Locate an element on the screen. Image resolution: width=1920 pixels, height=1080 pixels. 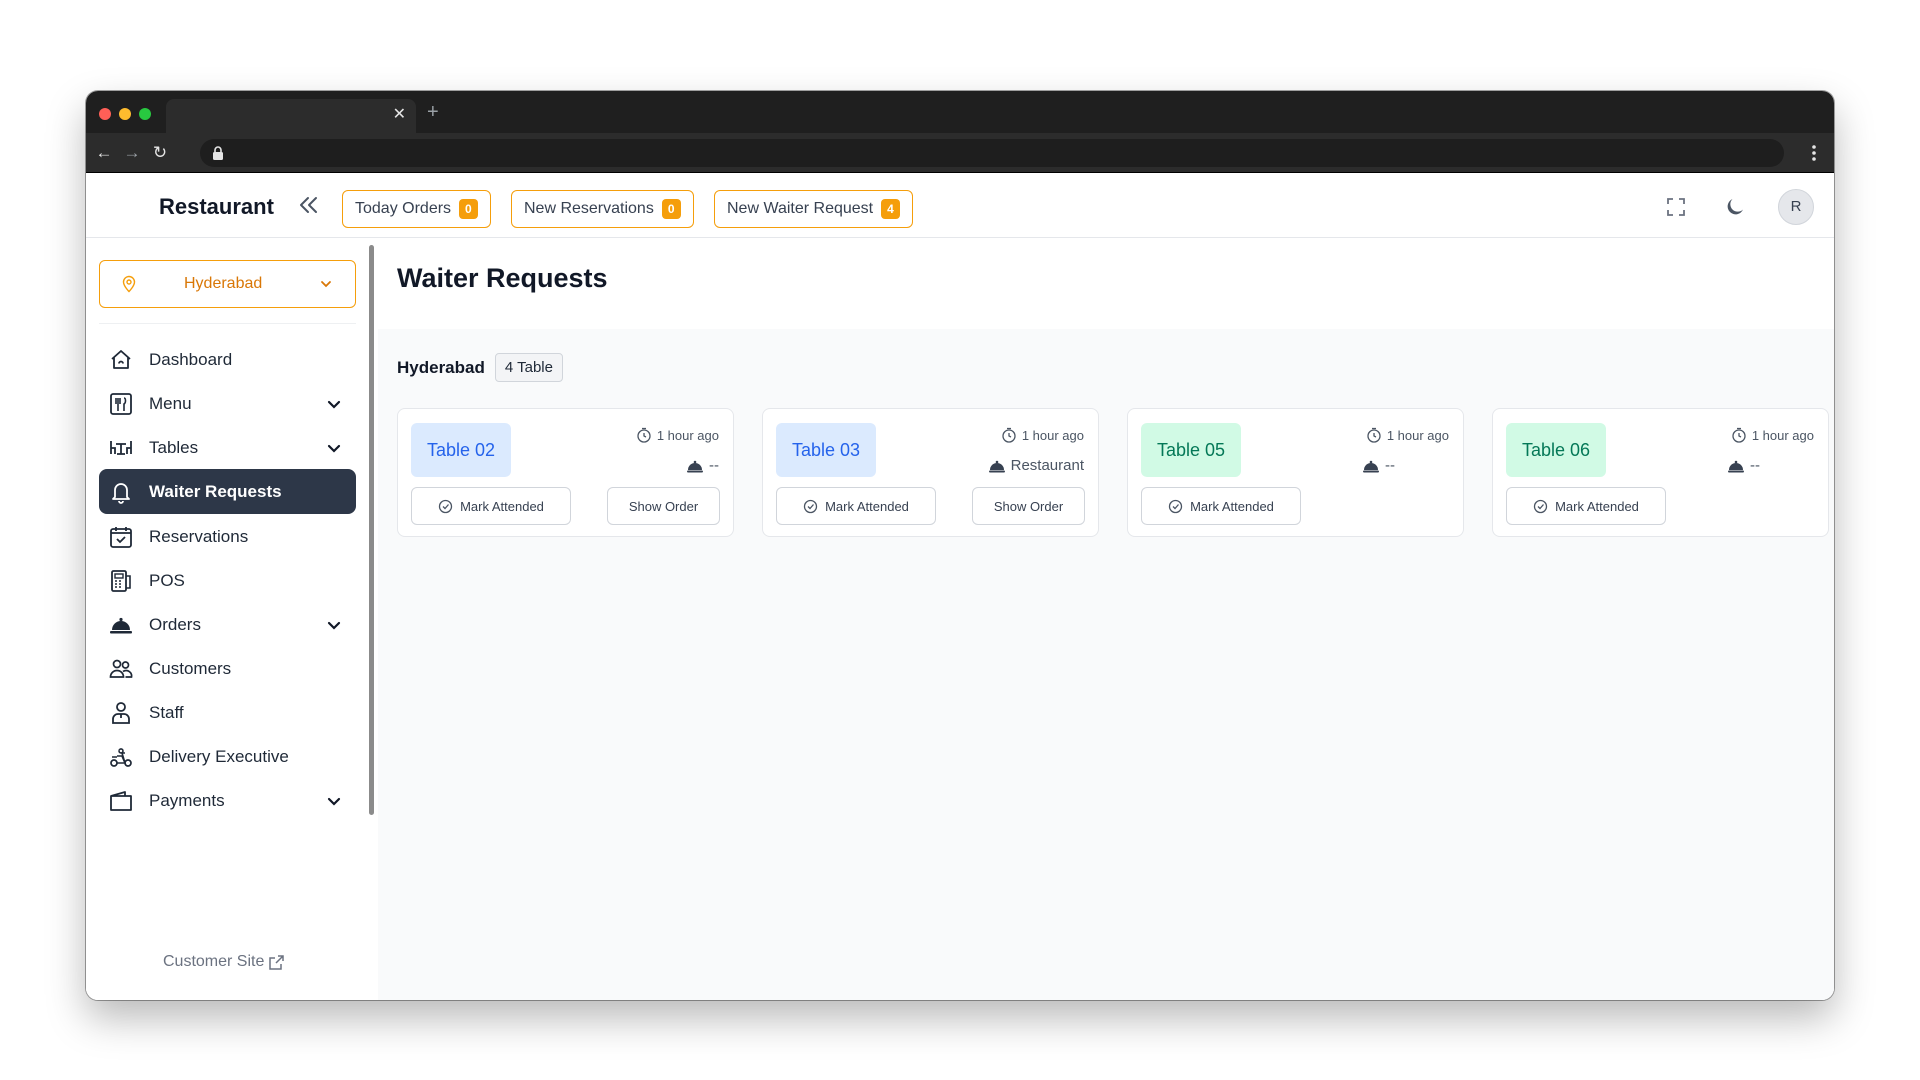
sidebar-item-label: Orders is located at coordinates (175, 624).